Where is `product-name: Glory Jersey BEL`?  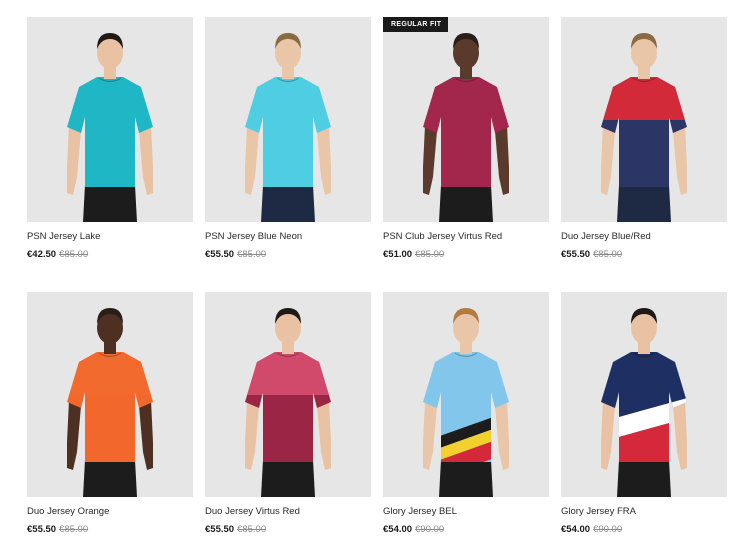 product-name: Glory Jersey BEL is located at coordinates (420, 511).